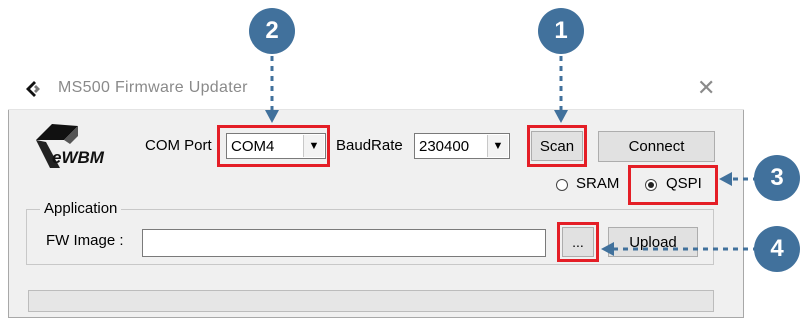  What do you see at coordinates (557, 146) in the screenshot?
I see `highlight-scan` at bounding box center [557, 146].